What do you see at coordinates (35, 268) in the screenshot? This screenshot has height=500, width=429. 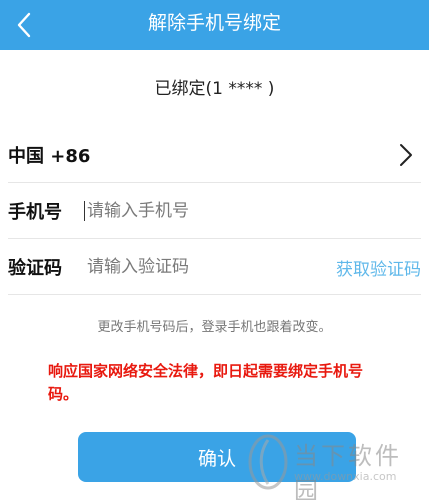 I see `code-label: 验证码` at bounding box center [35, 268].